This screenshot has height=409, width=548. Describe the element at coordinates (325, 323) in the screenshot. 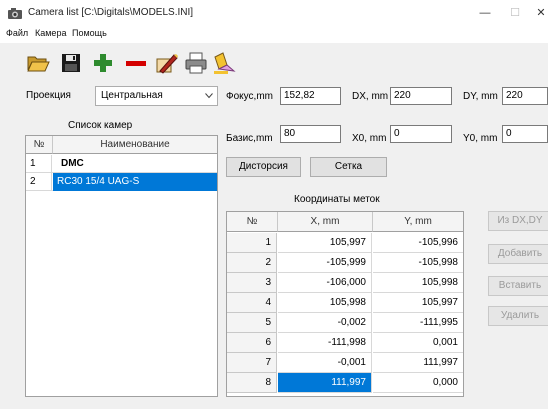

I see `coords-cell-x: -0,002` at that location.